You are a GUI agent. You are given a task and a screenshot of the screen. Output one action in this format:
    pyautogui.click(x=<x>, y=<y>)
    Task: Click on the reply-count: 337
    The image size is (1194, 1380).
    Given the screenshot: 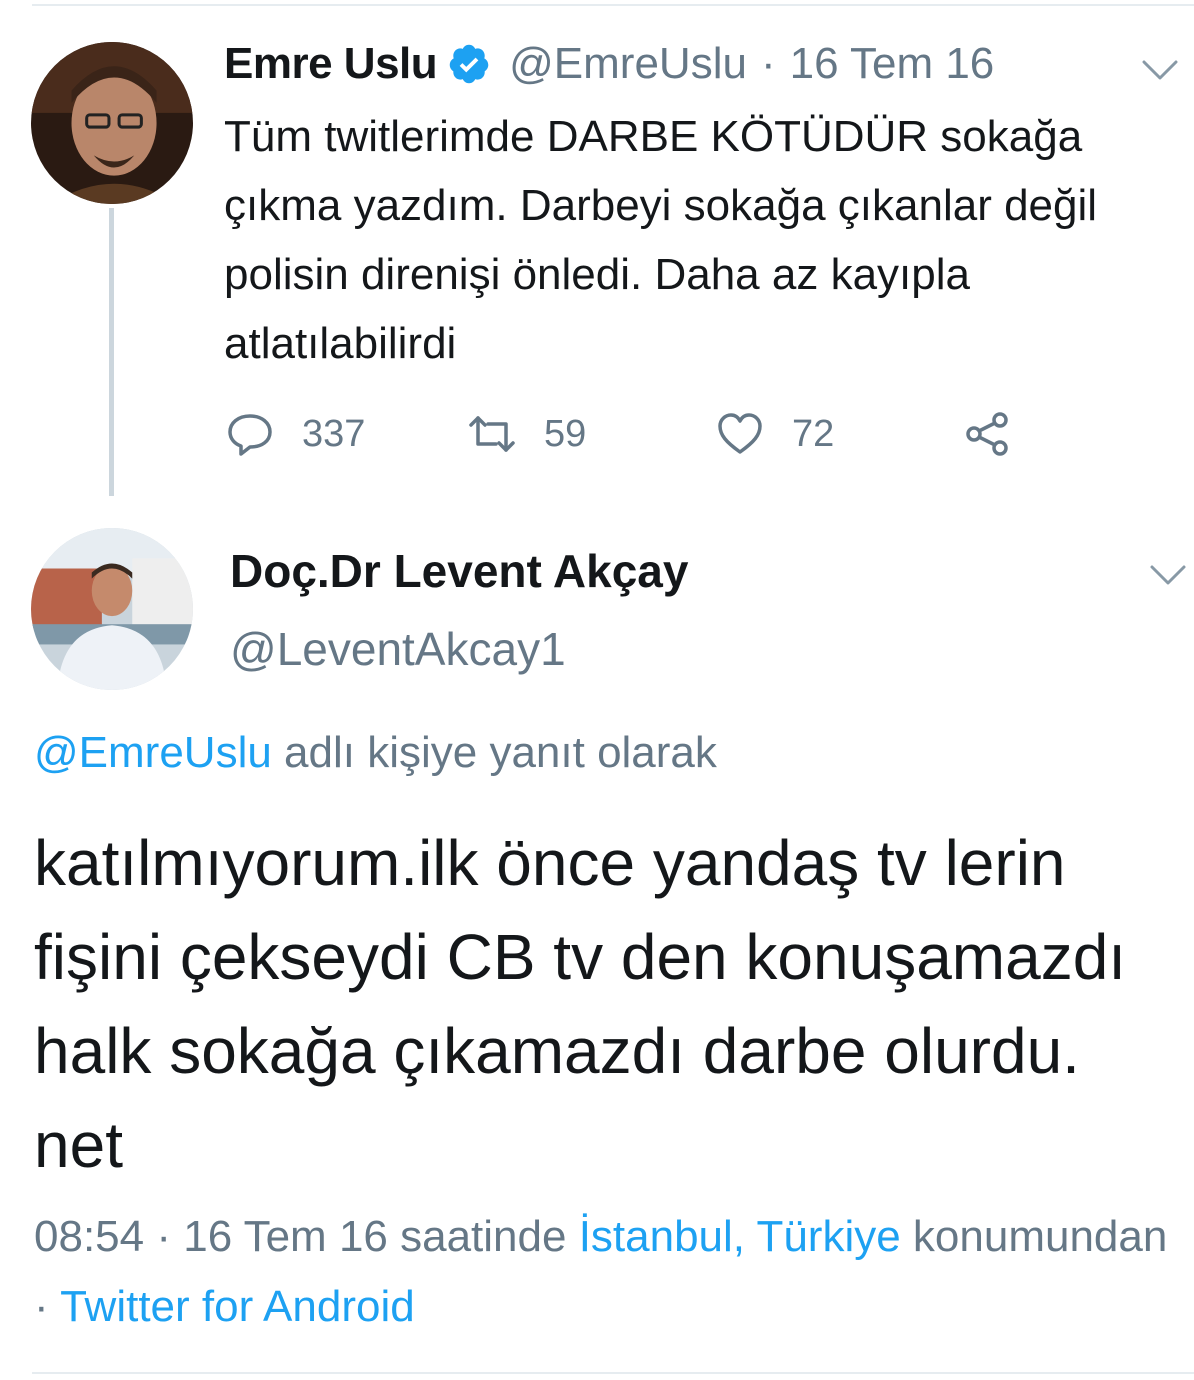 What is the action you would take?
    pyautogui.click(x=334, y=433)
    